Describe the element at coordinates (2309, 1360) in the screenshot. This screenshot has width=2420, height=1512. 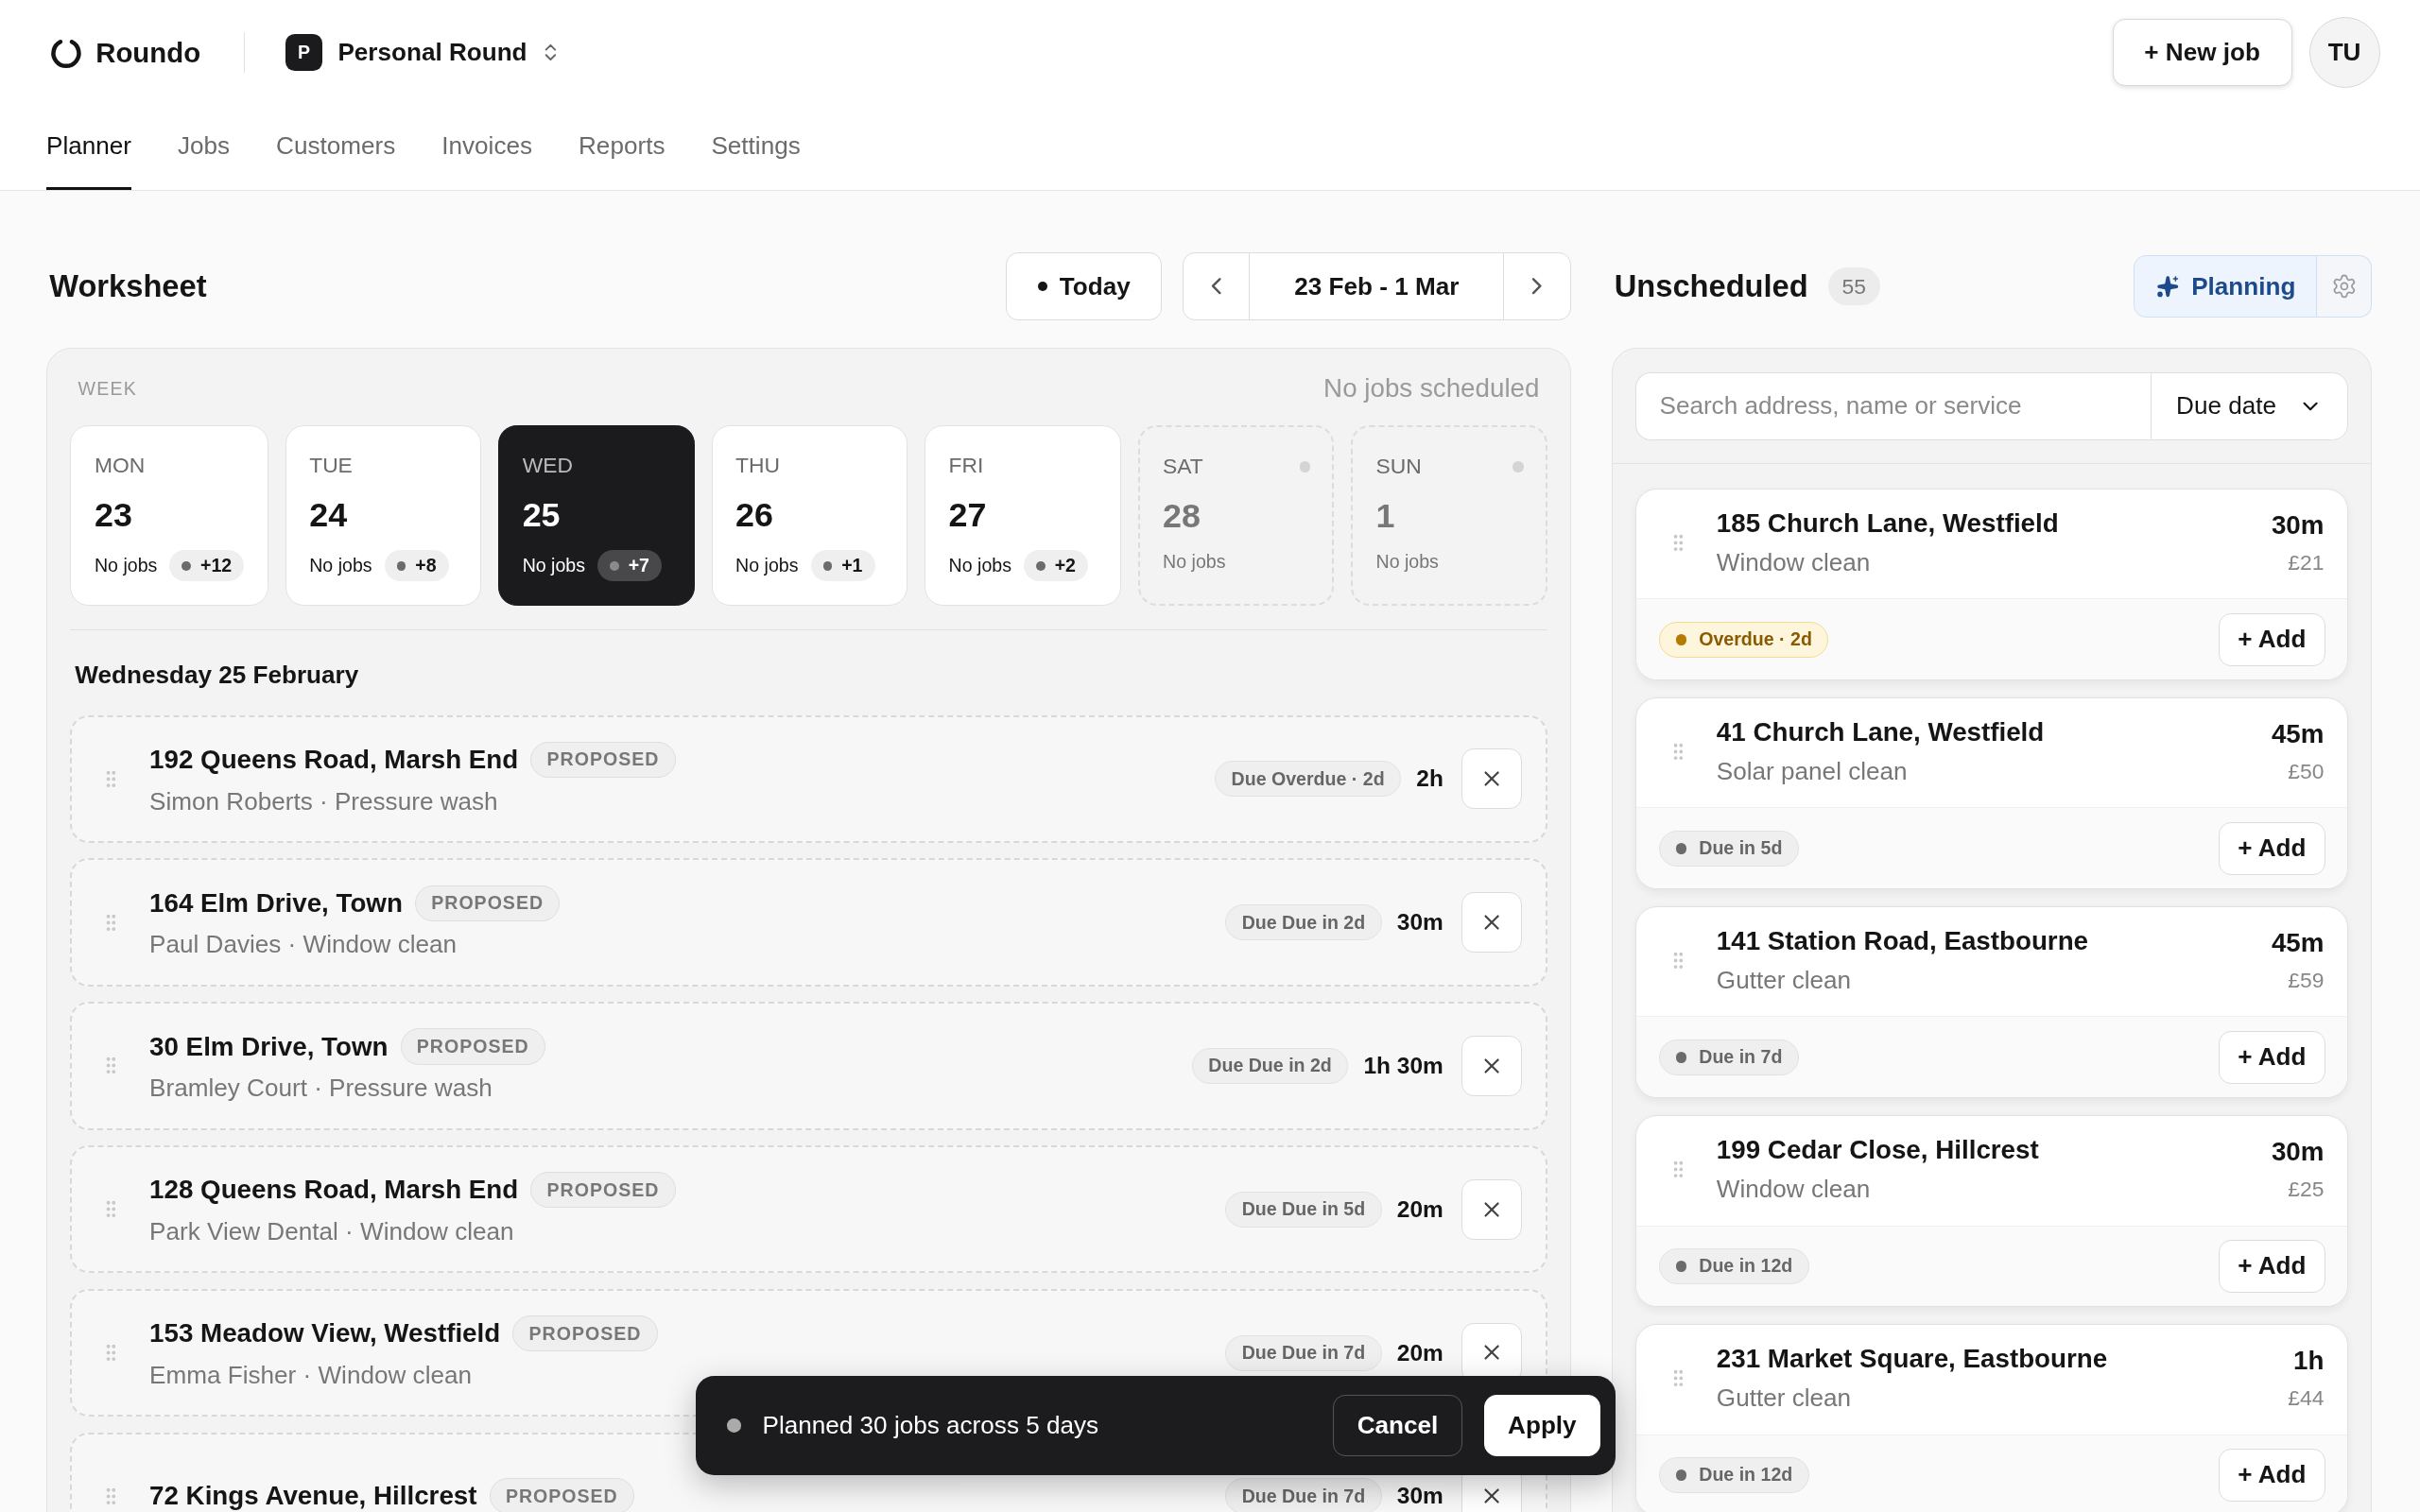
I see `job-duration: 1h` at that location.